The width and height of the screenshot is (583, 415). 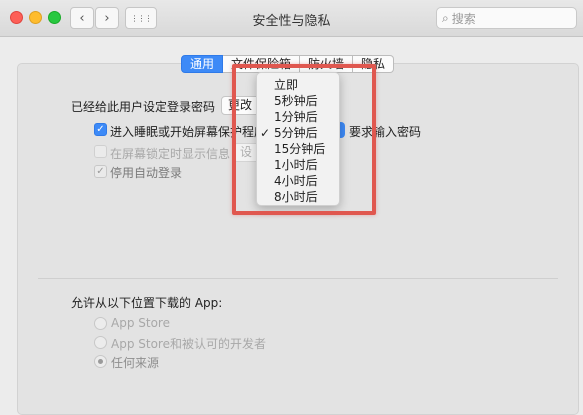 I want to click on downloads-title: 允许从以下位置下载的 App:, so click(x=147, y=303).